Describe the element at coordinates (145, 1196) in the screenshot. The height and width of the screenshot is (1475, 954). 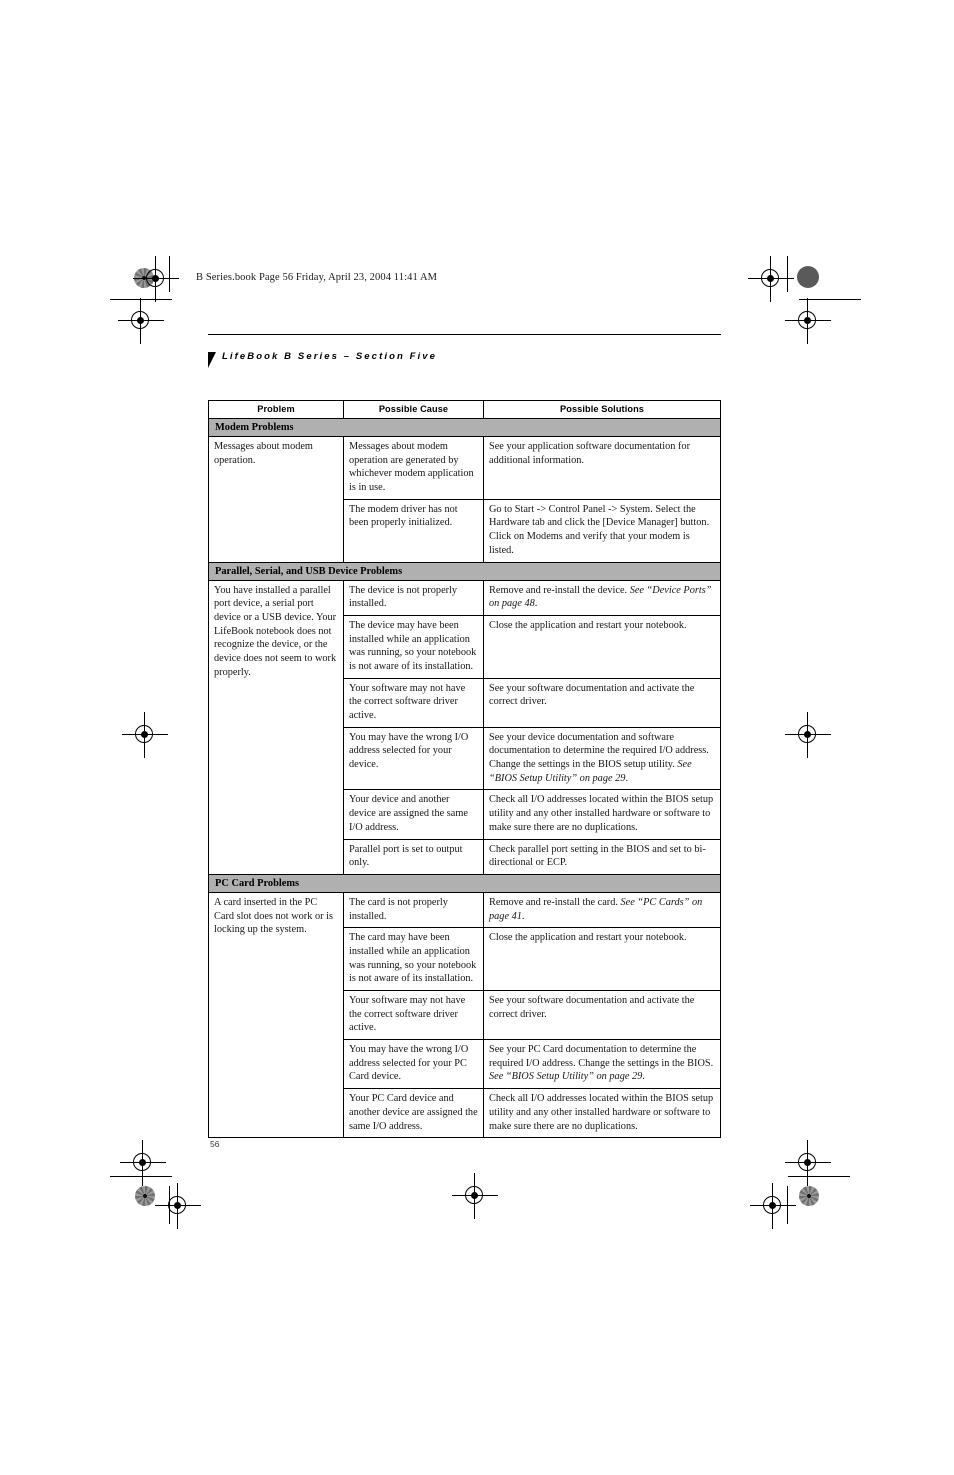
I see `registration-dot-bottom-left` at that location.